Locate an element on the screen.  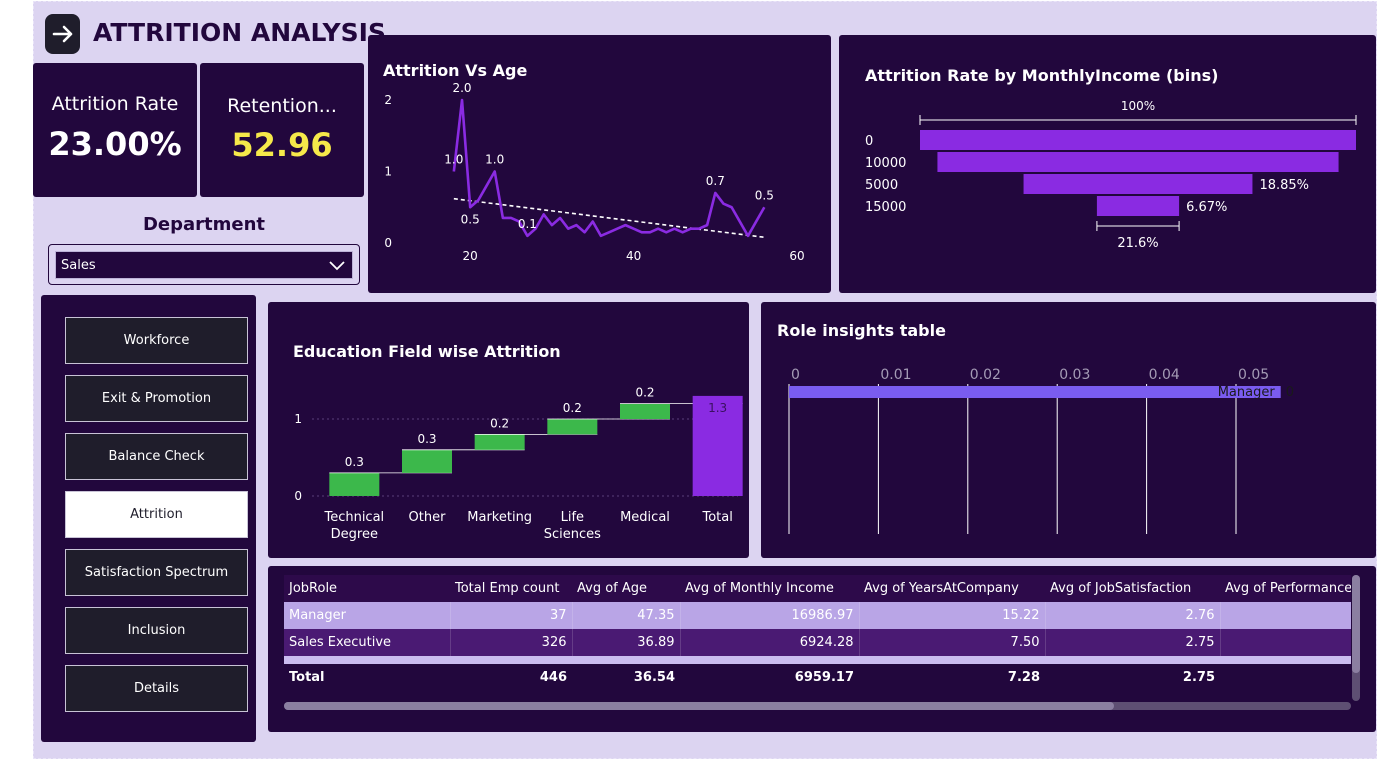
kpi-retention-value: 52.96 is located at coordinates (282, 145).